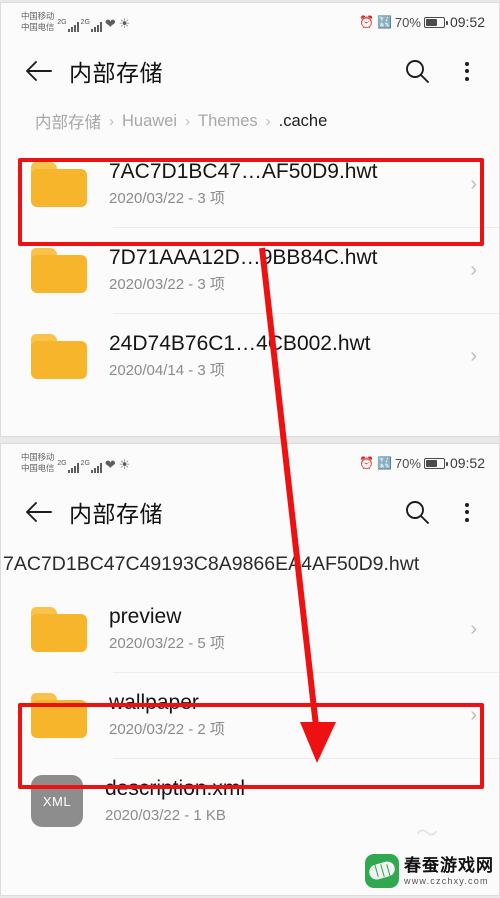 The height and width of the screenshot is (898, 500). I want to click on list-item: preview 2020/03/22 - 5 项 ›, so click(250, 629).